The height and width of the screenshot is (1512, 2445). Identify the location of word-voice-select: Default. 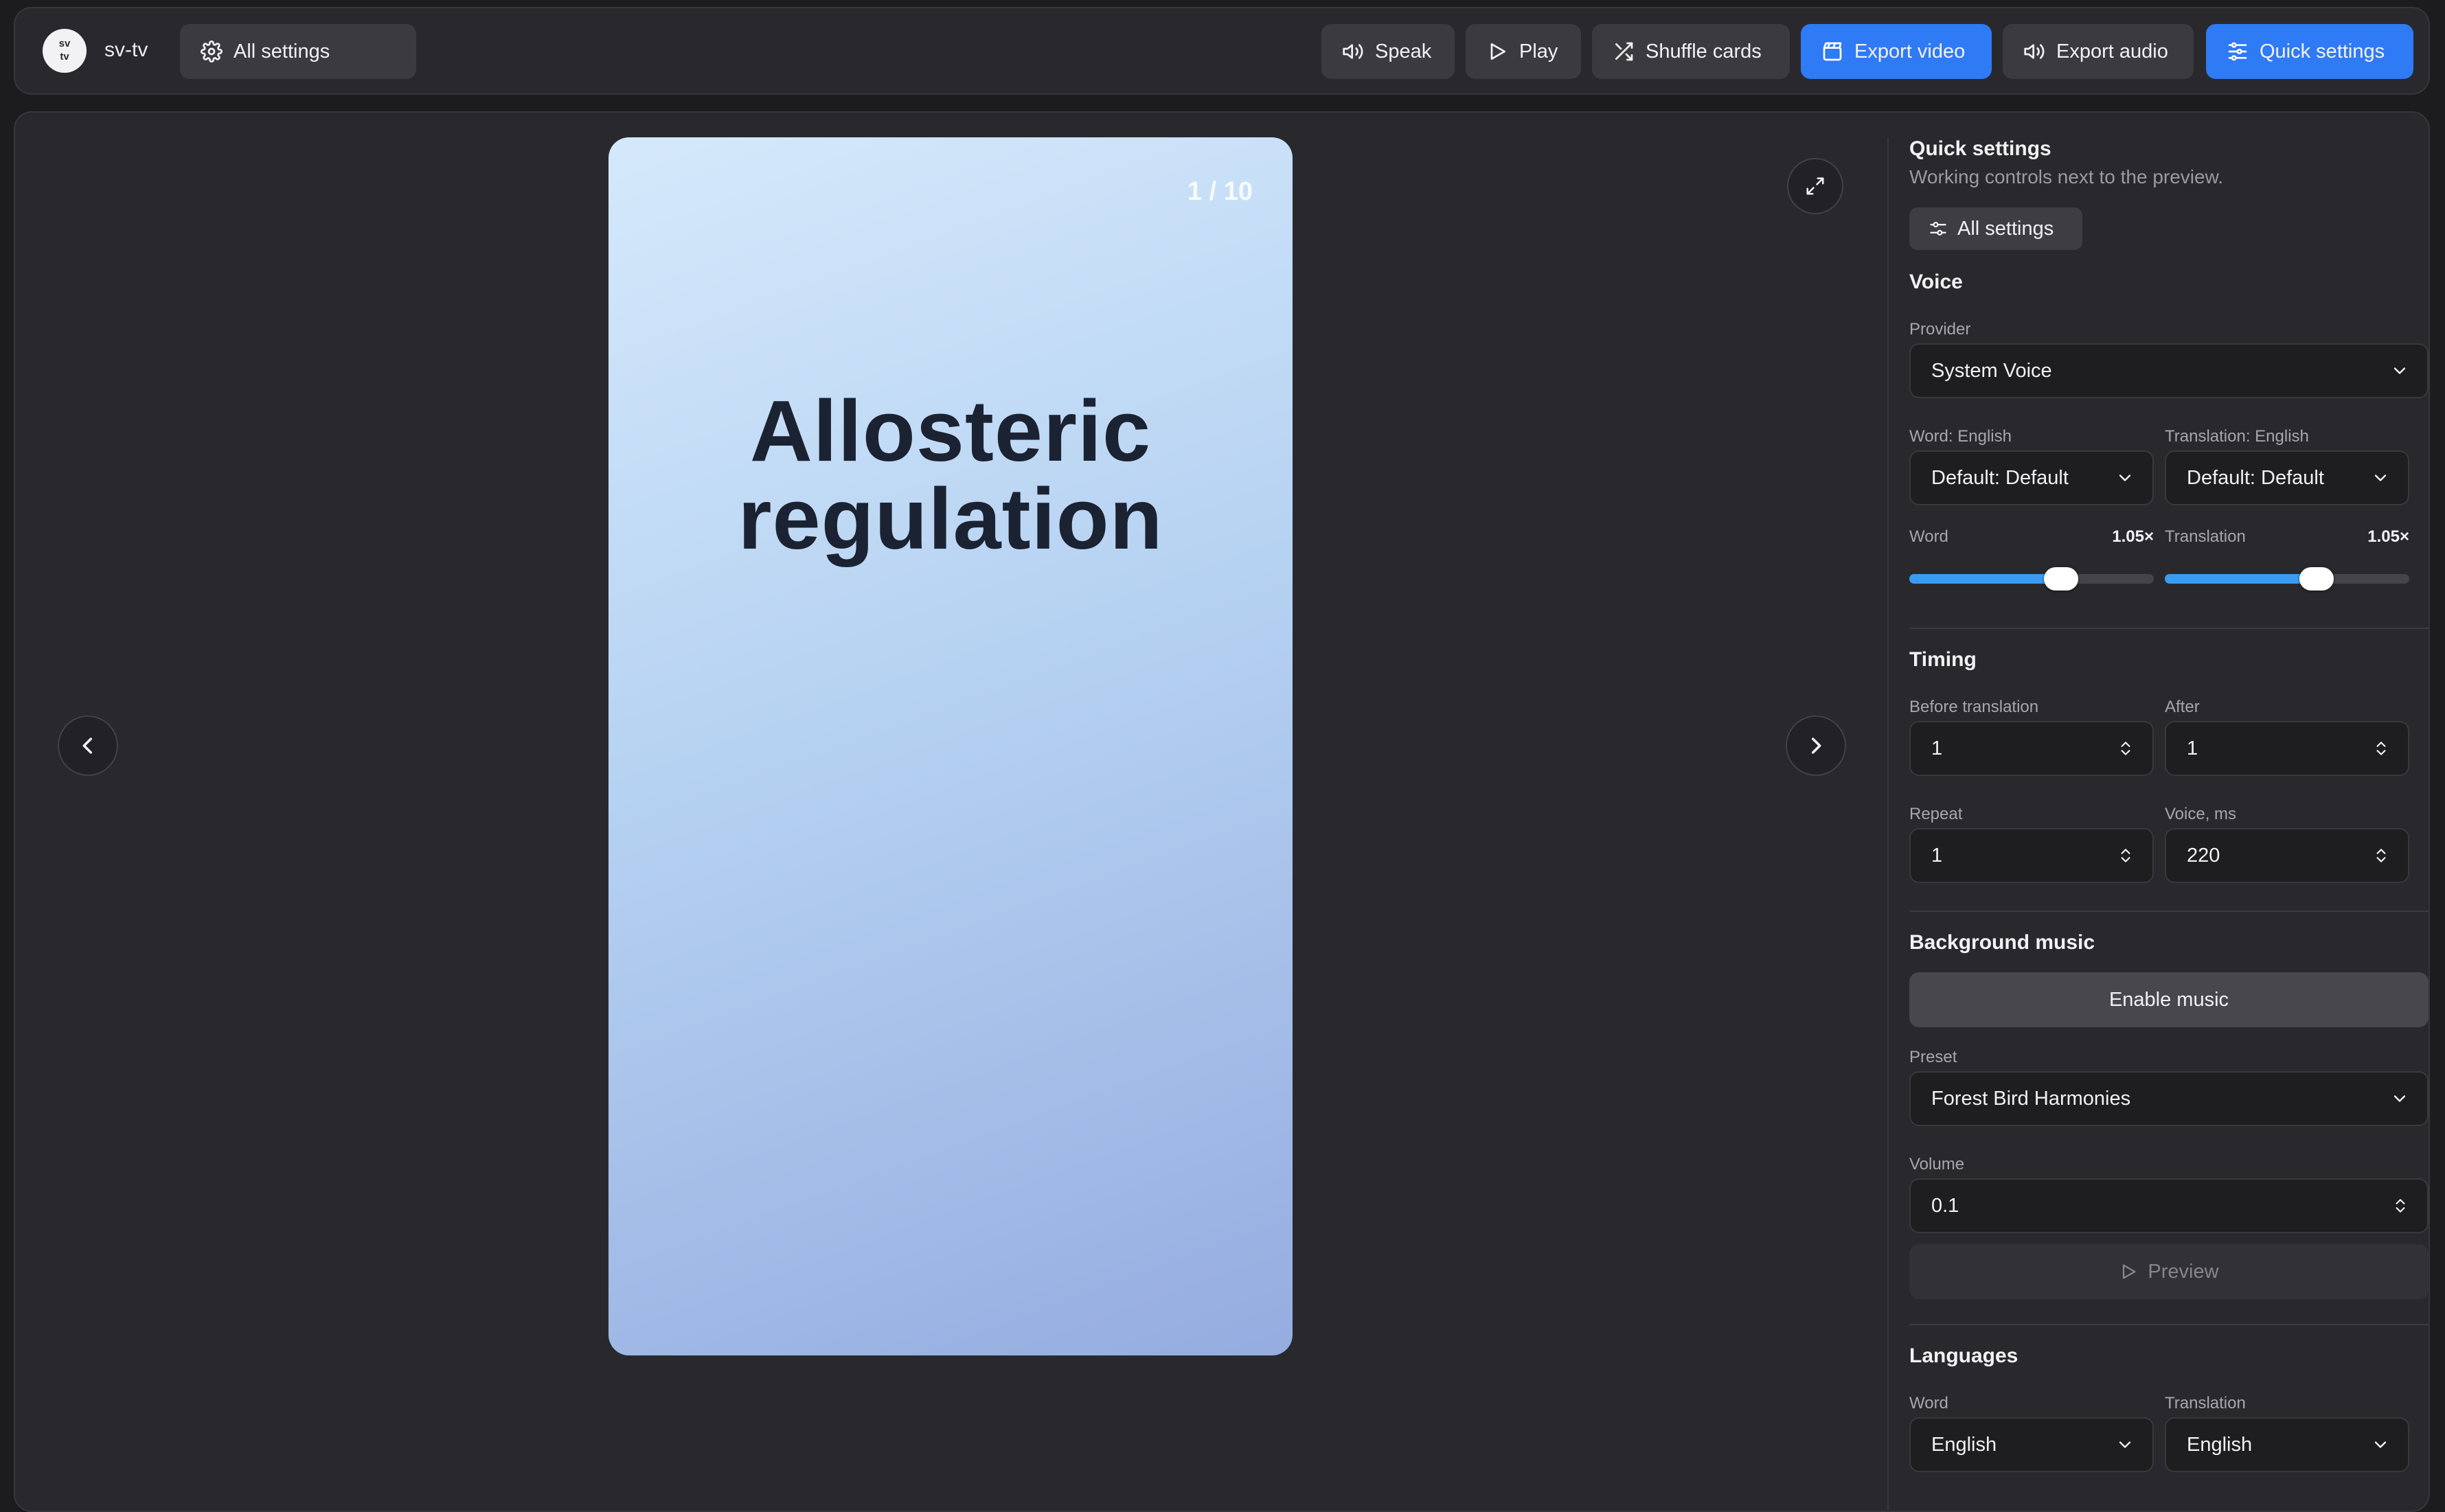
(2032, 477).